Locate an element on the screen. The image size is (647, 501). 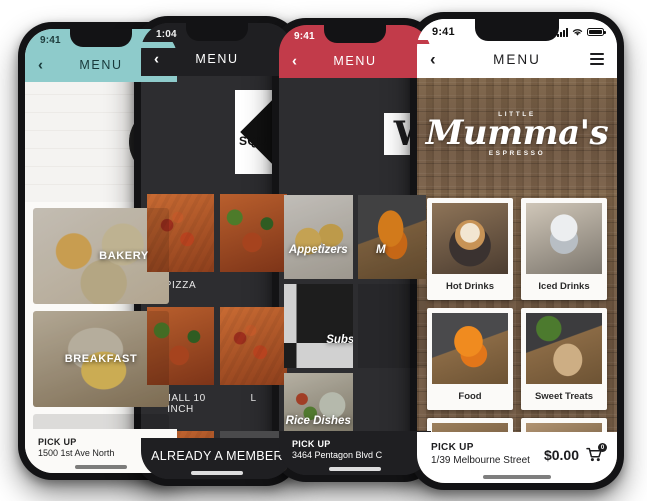
cart-count-badge: 0 is located at coordinates (602, 447).